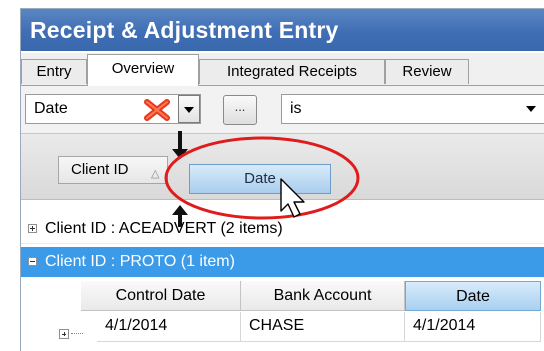 This screenshot has width=544, height=351. I want to click on dragged-column-label: Date, so click(260, 178).